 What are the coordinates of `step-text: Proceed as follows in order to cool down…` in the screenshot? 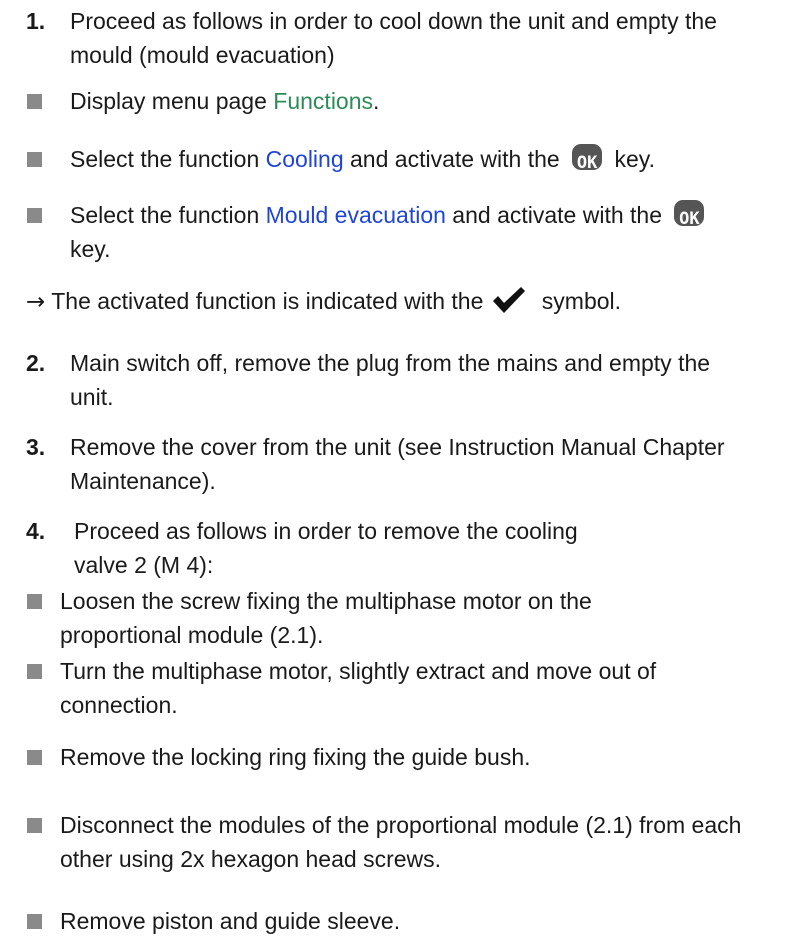 It's located at (393, 38).